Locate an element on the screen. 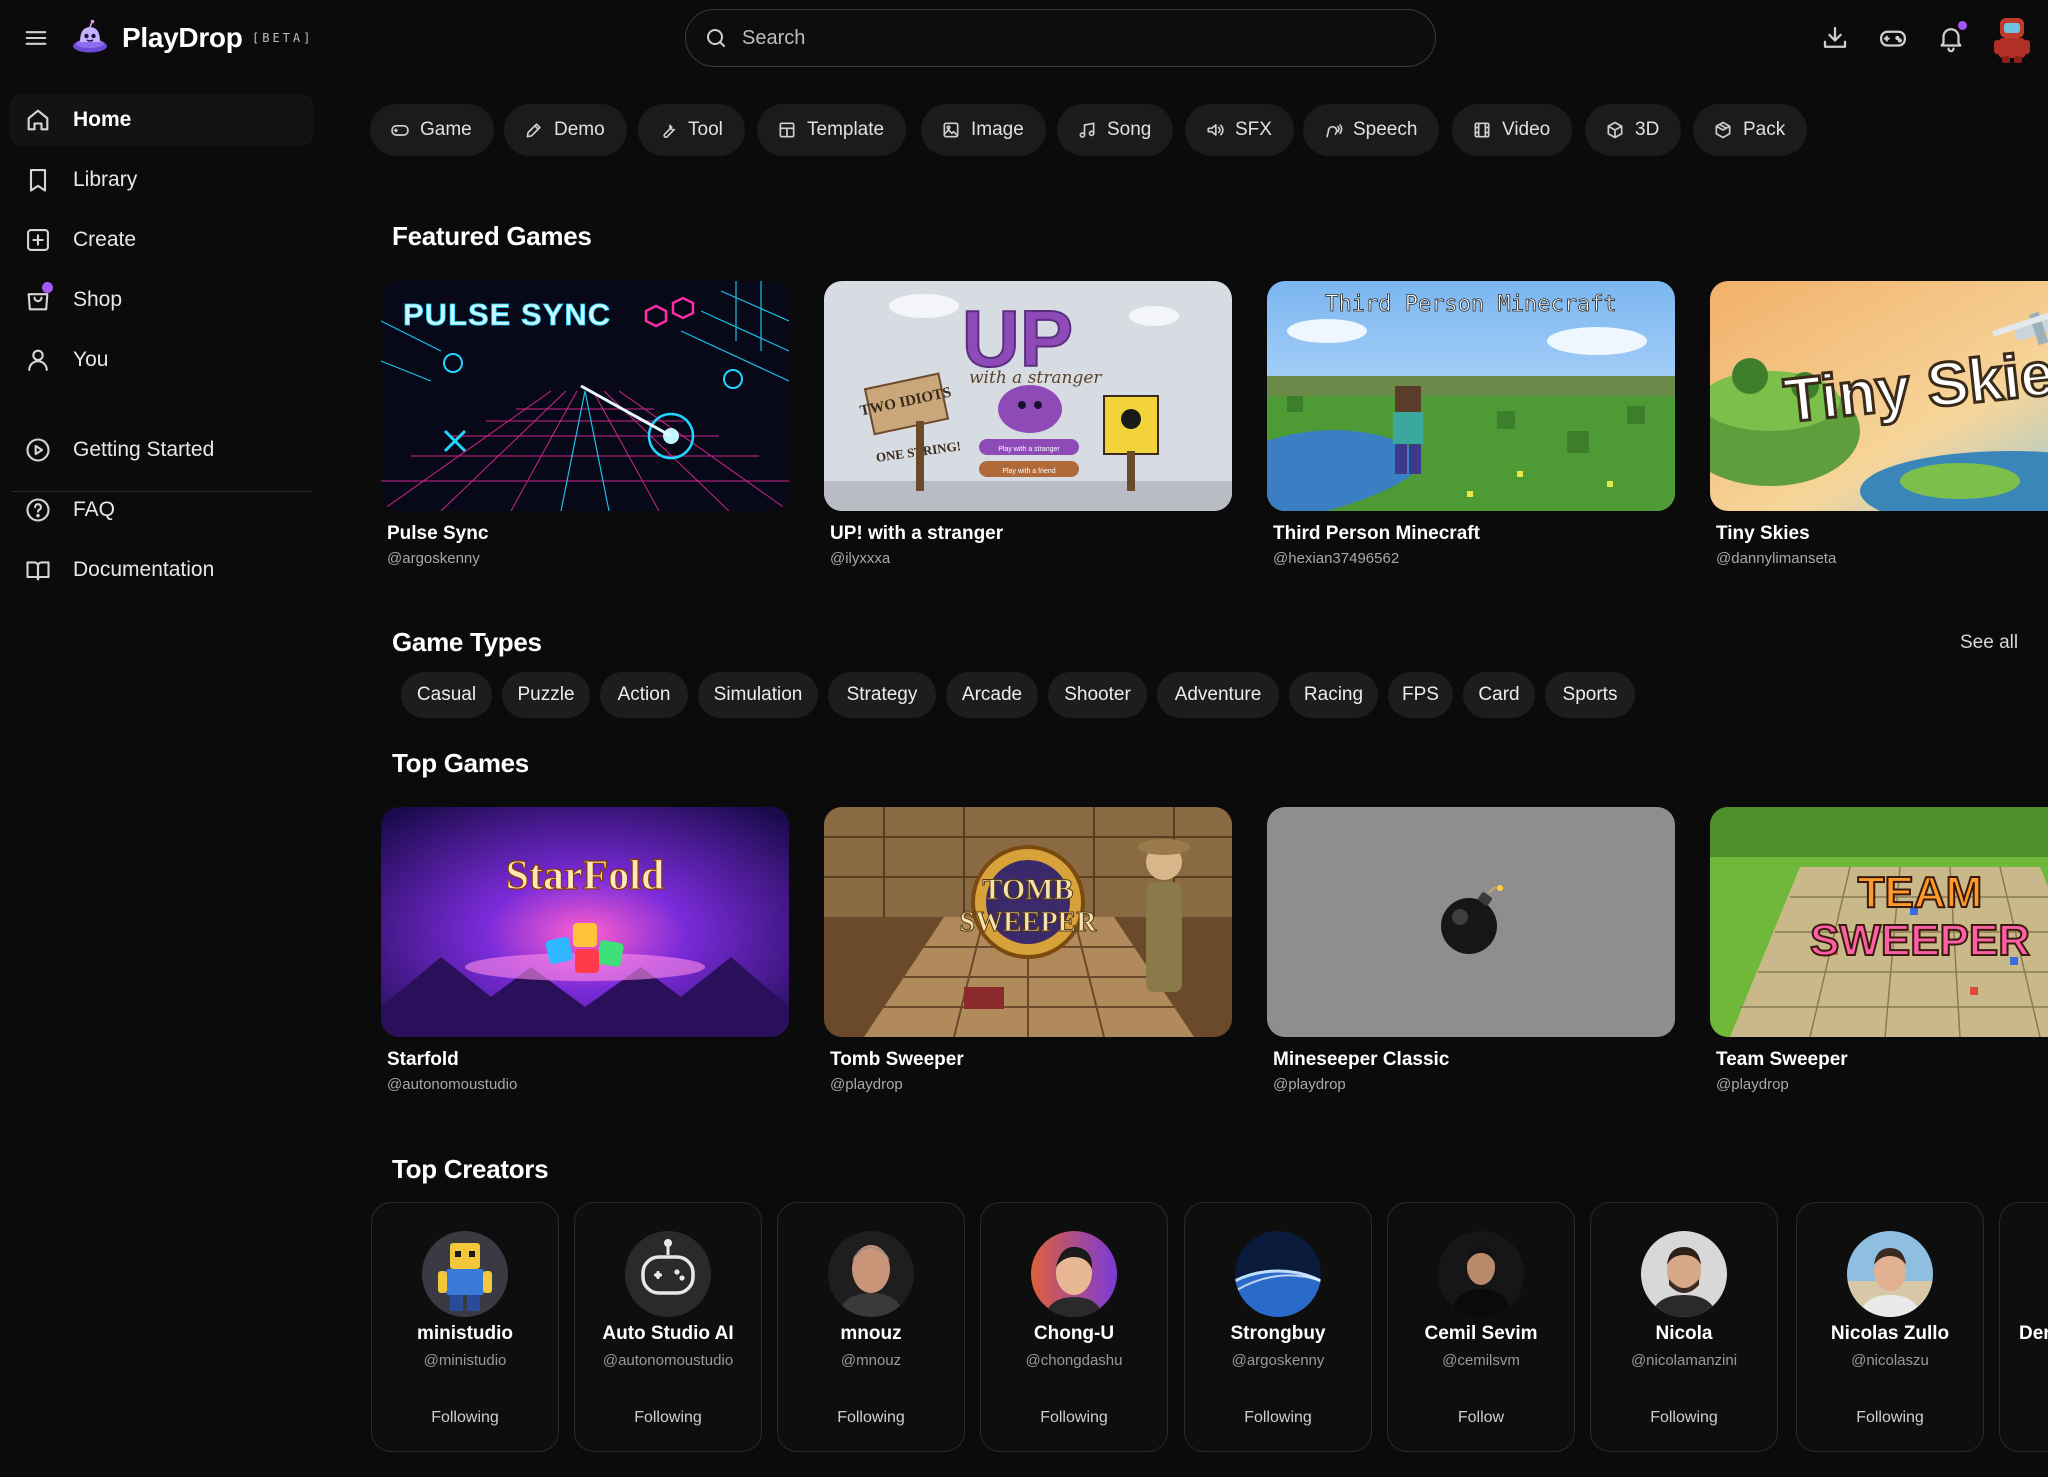  game-author: @dannylimanseta is located at coordinates (1776, 558).